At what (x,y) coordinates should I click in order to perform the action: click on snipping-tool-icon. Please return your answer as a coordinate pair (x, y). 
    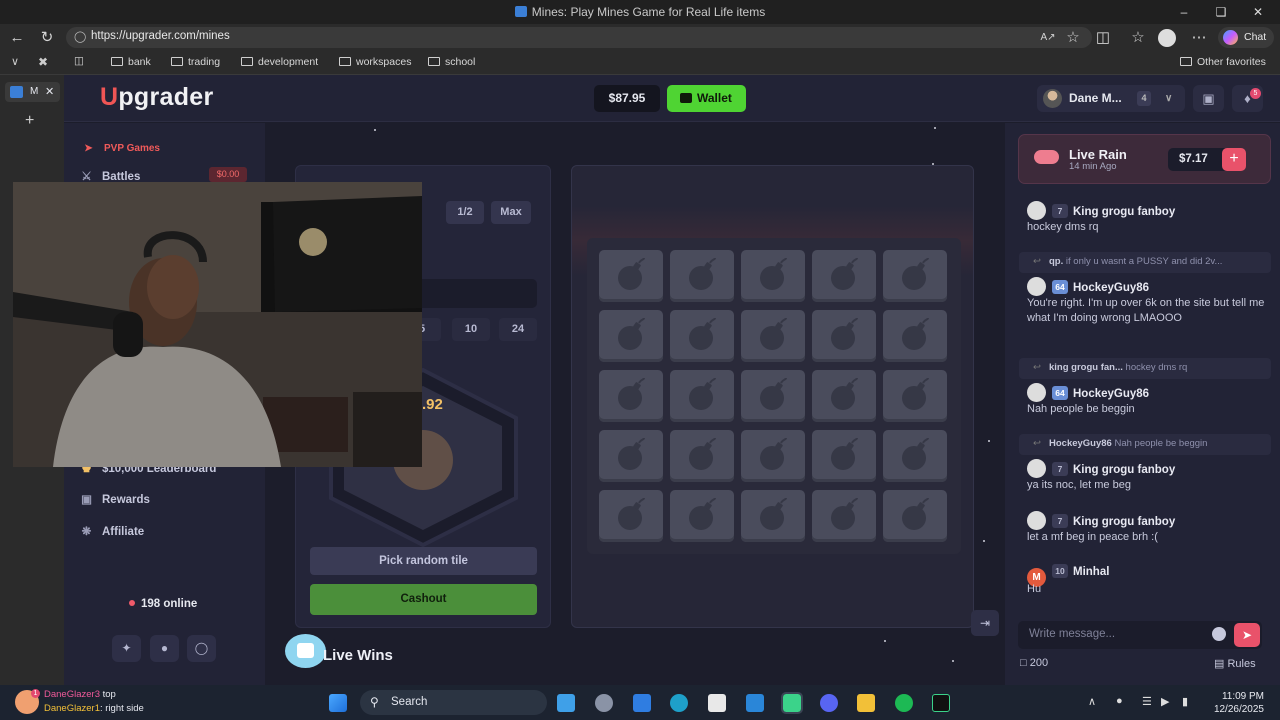
    Looking at the image, I should click on (717, 703).